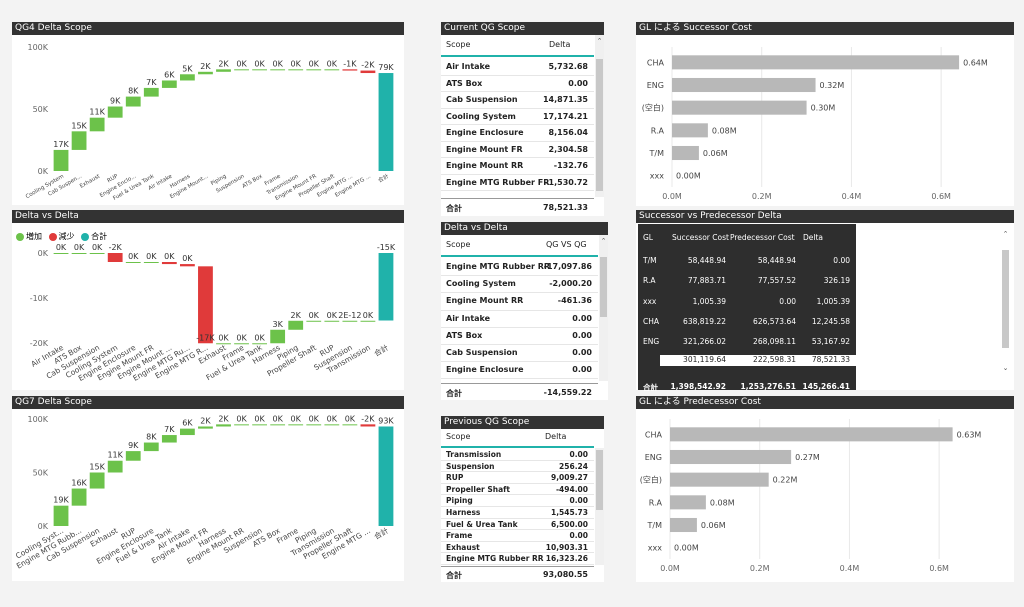 The height and width of the screenshot is (607, 1024). I want to click on col-header: Successor Cost, so click(700, 237).